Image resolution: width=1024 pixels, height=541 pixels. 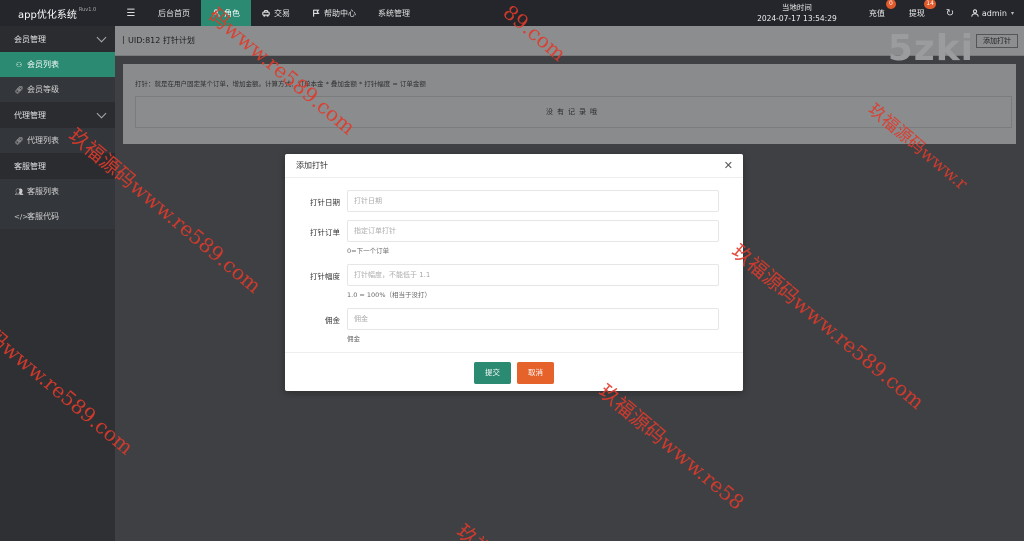 I want to click on menu-toggle-icon: ☰, so click(x=131, y=13).